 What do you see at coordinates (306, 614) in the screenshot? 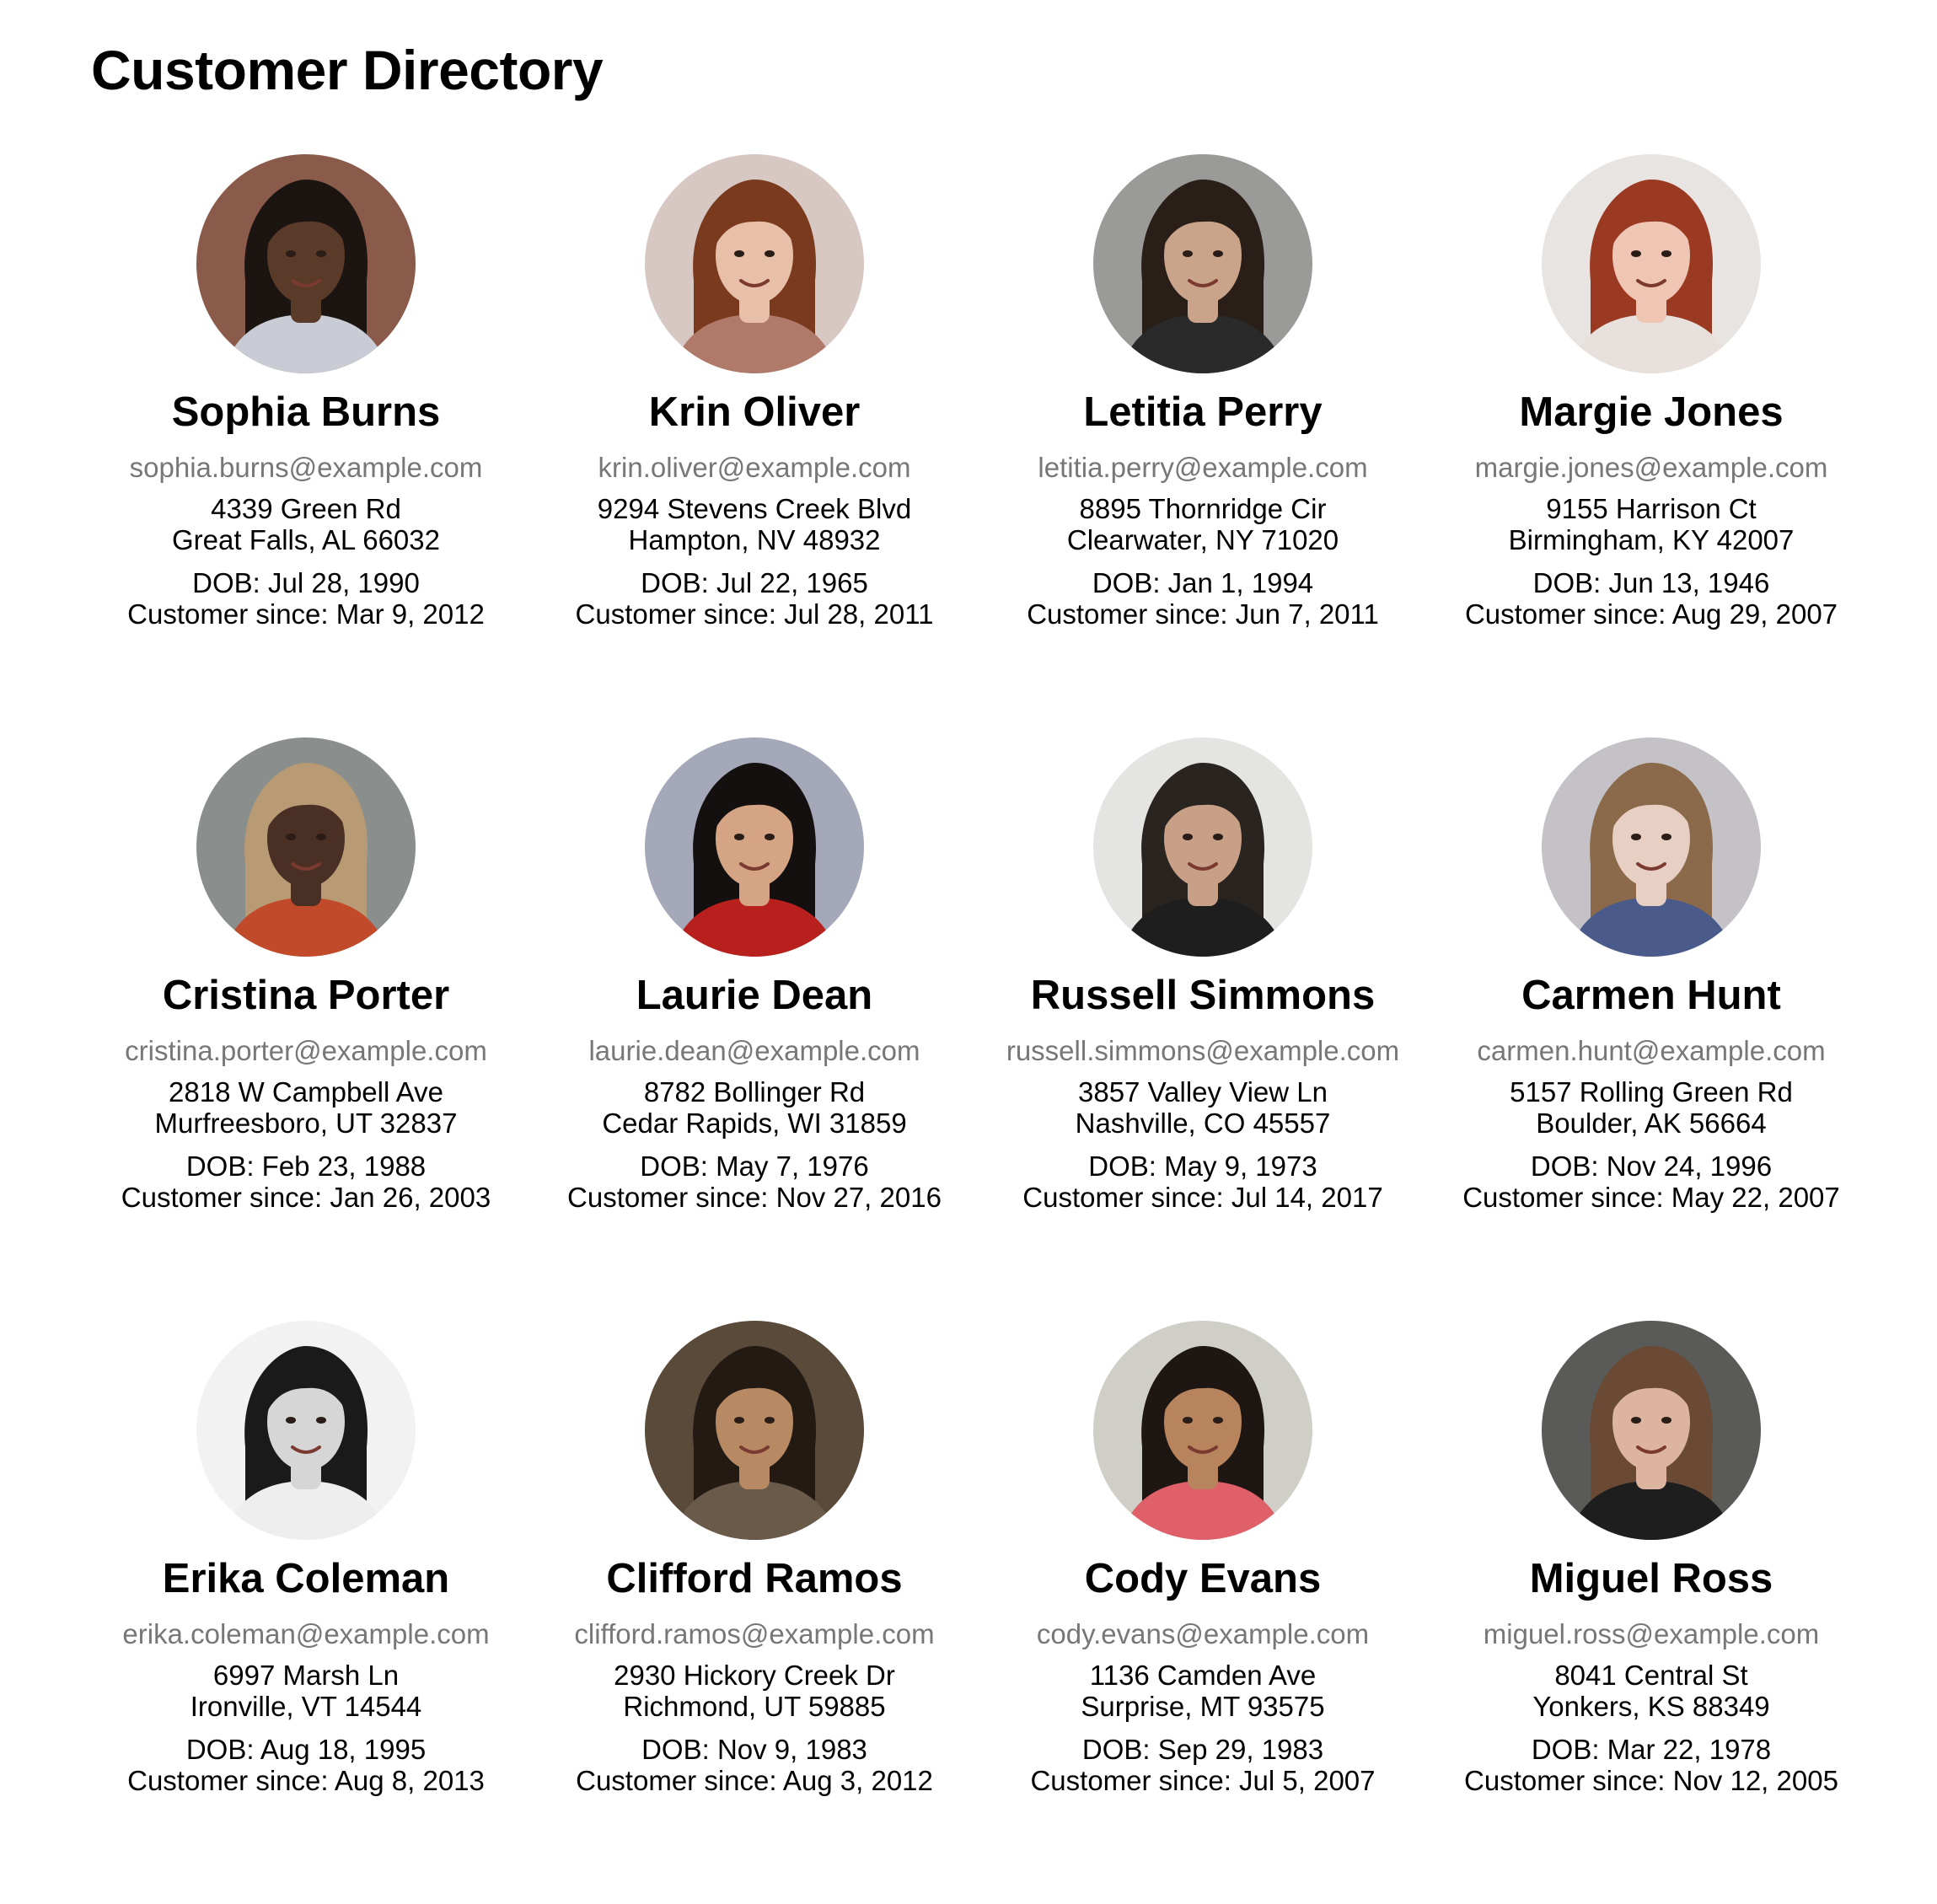
I see `customer-since: Customer since: Mar 9, 2012` at bounding box center [306, 614].